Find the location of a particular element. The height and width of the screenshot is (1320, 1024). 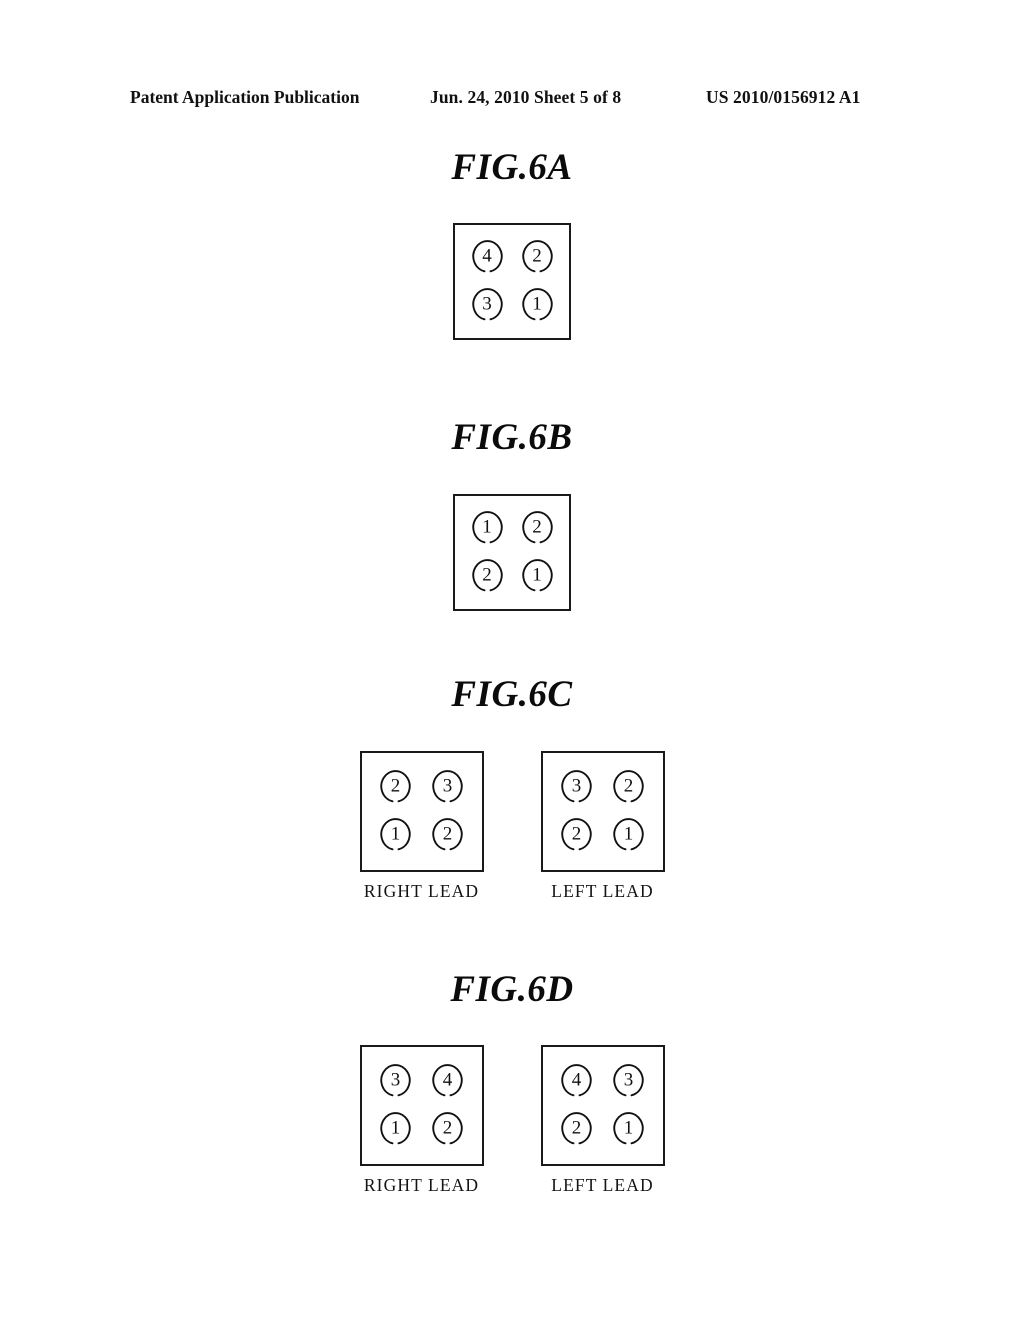

figure-6c-title: FIG.6C is located at coordinates (512, 694).